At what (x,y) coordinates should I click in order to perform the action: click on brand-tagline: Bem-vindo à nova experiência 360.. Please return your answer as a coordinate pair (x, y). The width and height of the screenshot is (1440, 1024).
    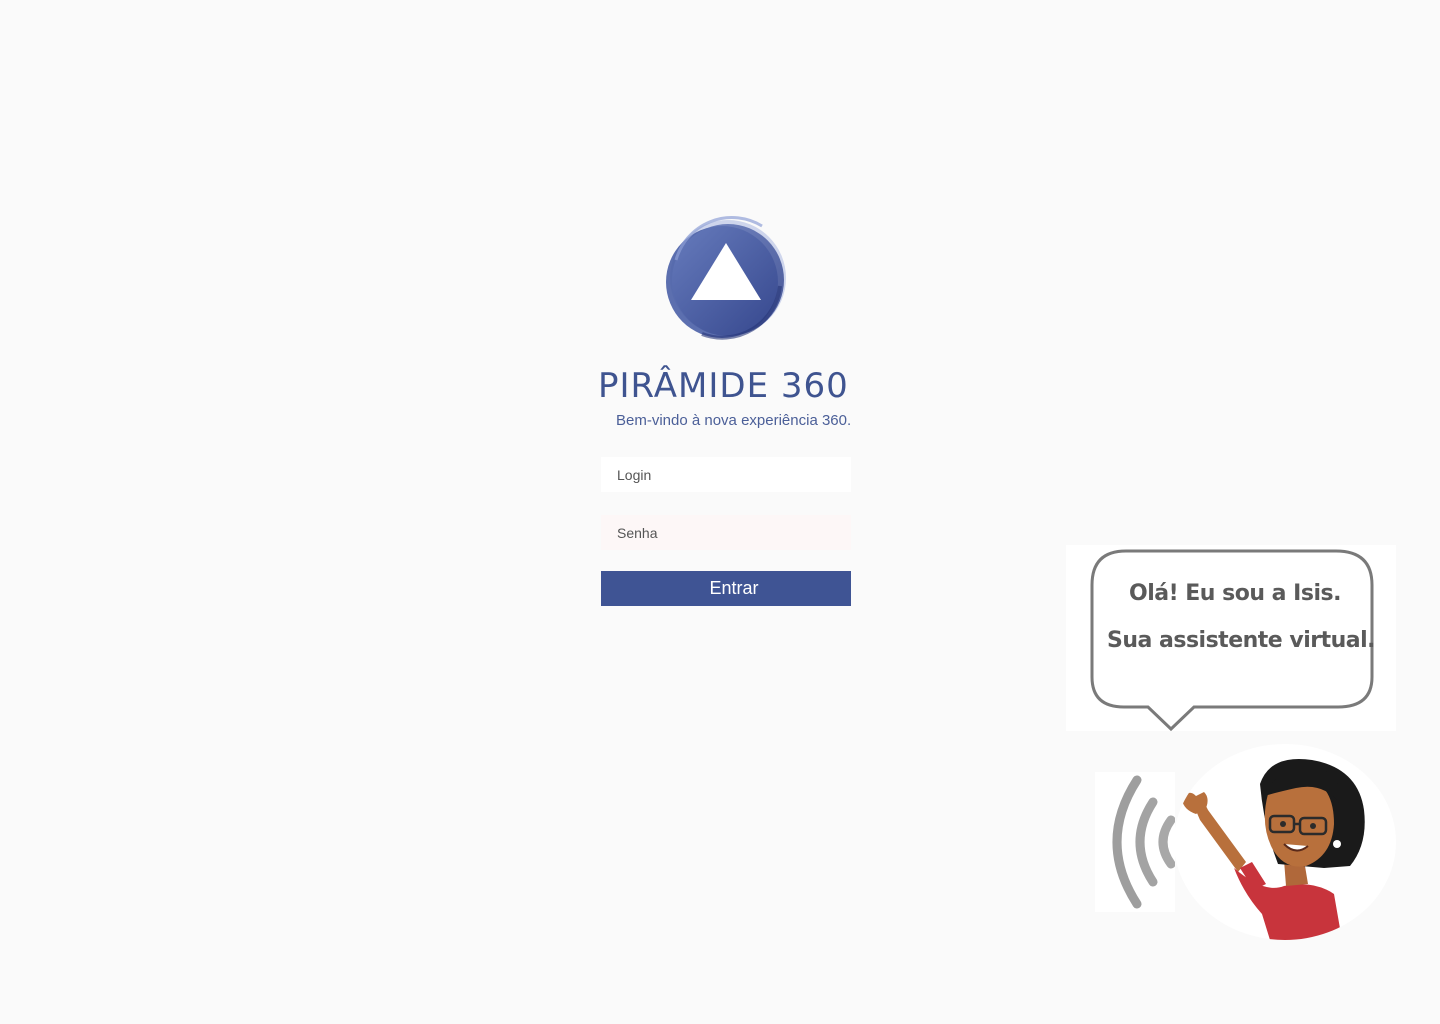
    Looking at the image, I should click on (734, 420).